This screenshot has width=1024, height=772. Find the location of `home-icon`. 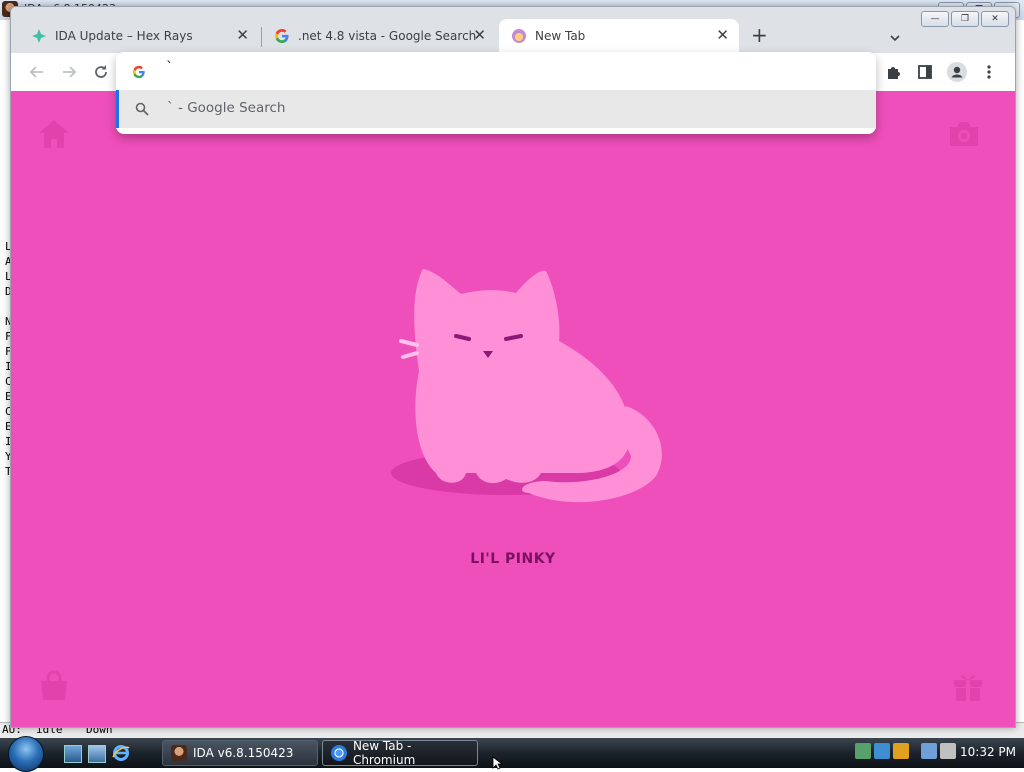

home-icon is located at coordinates (54, 134).